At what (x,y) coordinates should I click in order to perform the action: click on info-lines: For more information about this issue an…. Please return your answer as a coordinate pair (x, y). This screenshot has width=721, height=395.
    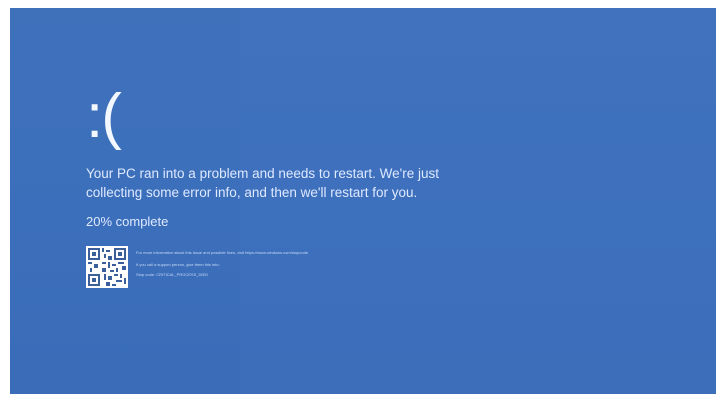
    Looking at the image, I should click on (222, 264).